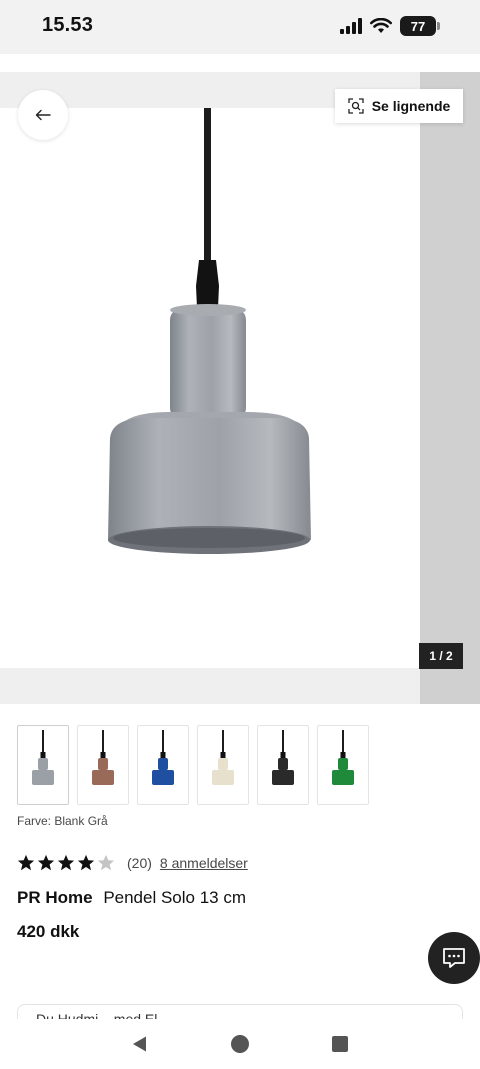 The image size is (480, 1069). Describe the element at coordinates (55, 897) in the screenshot. I see `product-brand: PR Home` at that location.